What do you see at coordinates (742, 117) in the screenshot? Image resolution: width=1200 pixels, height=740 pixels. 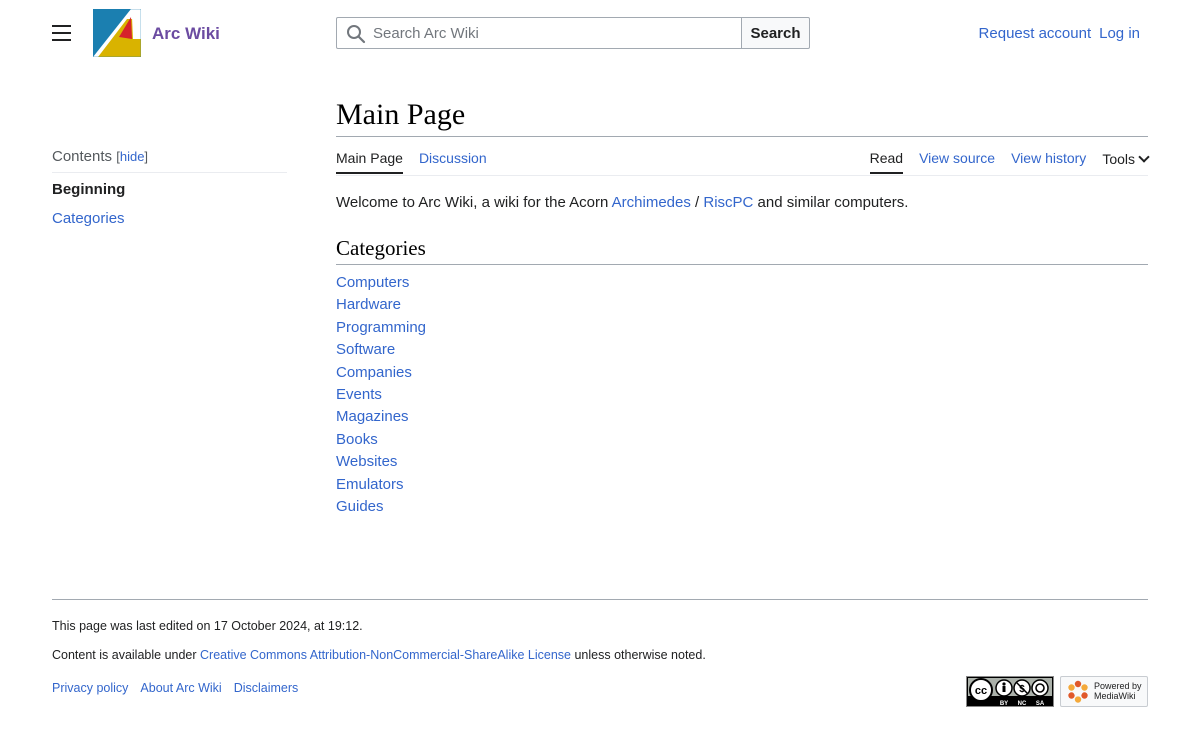 I see `page-title: Main Page` at bounding box center [742, 117].